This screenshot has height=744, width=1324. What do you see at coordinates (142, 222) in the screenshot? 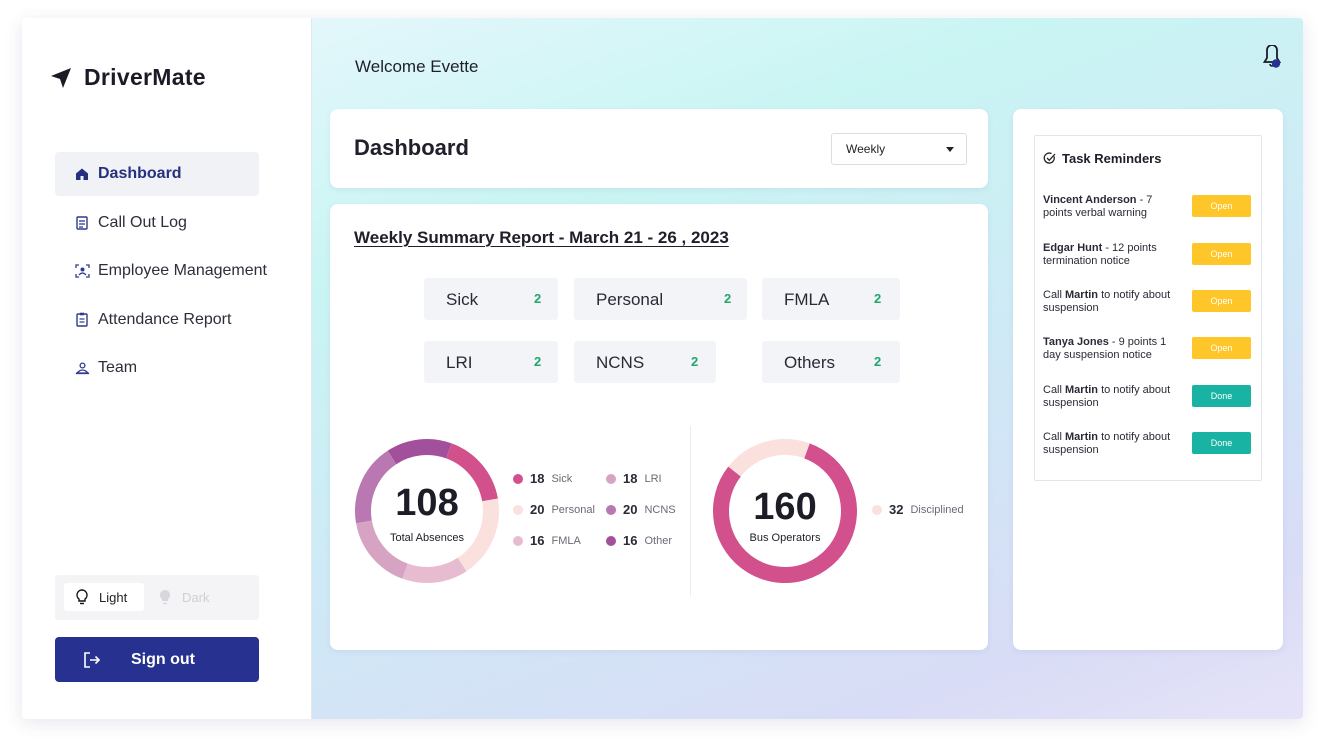
I see `sidebar-item-label: Call Out Log` at bounding box center [142, 222].